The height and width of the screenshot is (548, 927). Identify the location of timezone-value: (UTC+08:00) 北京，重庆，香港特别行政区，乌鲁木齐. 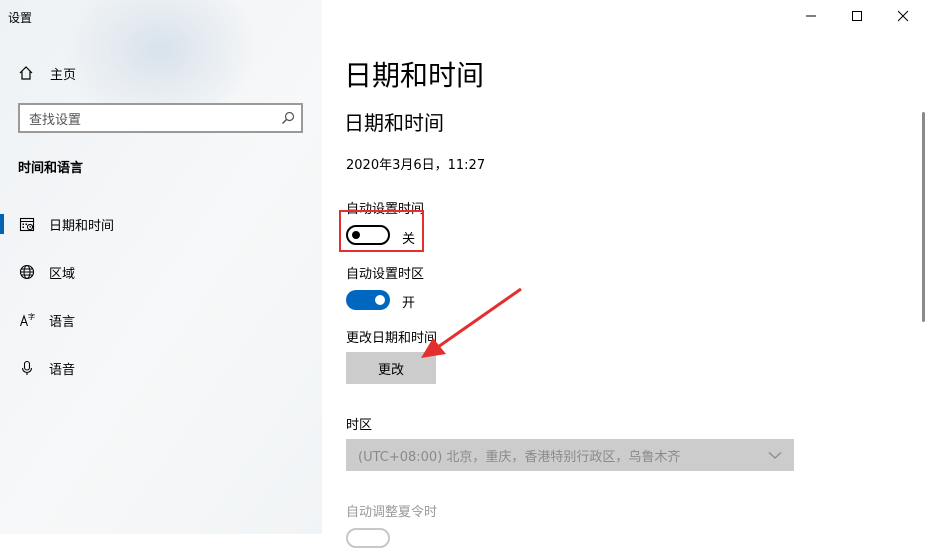
(519, 457).